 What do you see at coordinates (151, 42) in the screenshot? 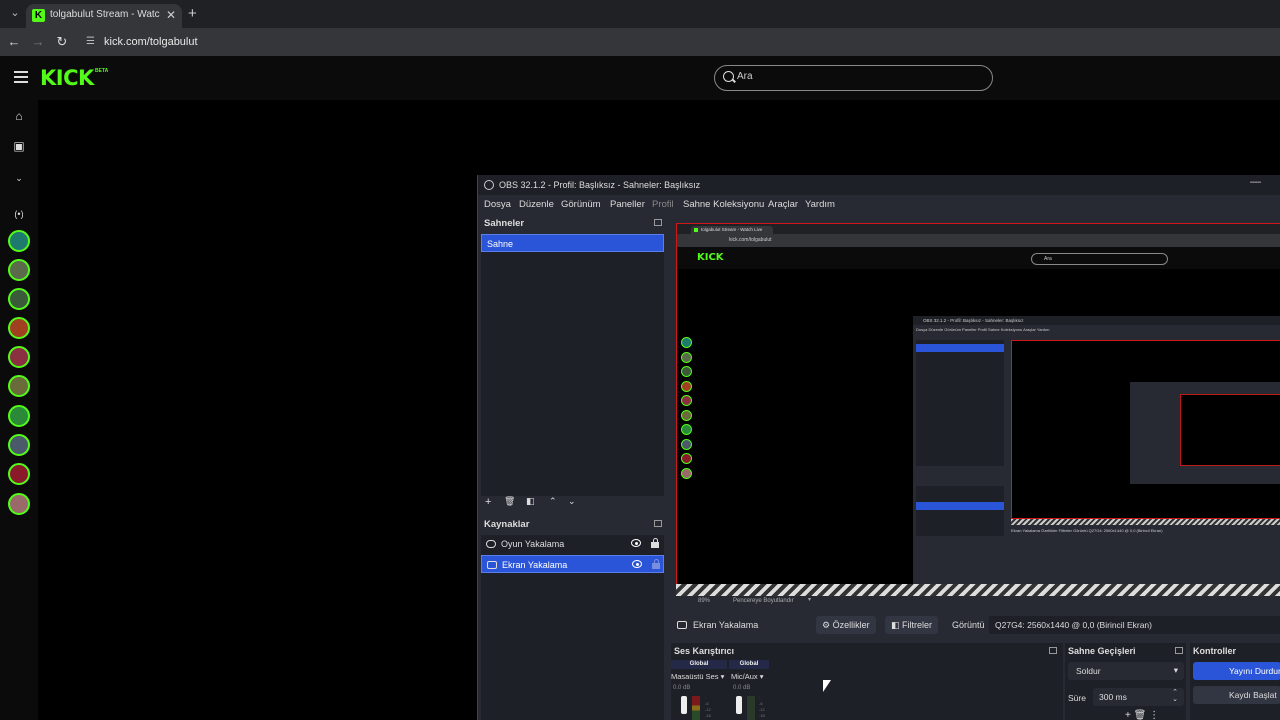
I see `address-bar: kick.com/tolgabulut` at bounding box center [151, 42].